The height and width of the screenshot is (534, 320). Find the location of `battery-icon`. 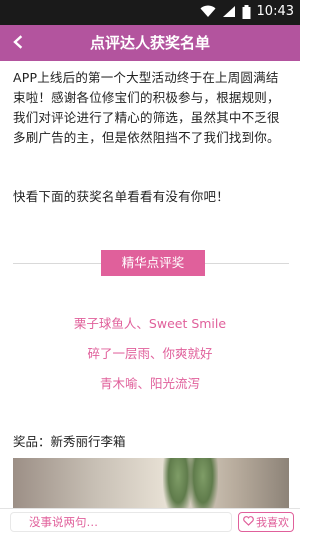

battery-icon is located at coordinates (246, 11).